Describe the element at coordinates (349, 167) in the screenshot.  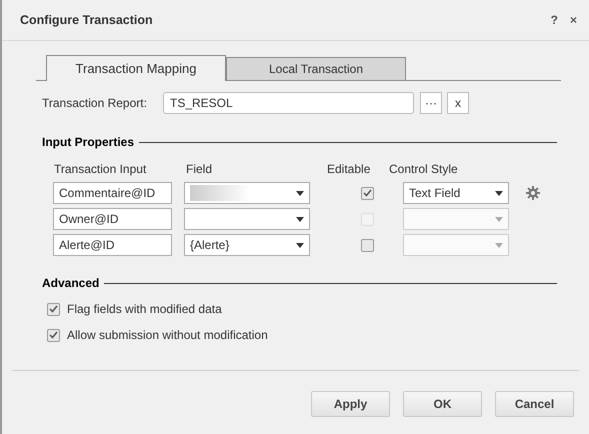
I see `column-header: Editable` at that location.